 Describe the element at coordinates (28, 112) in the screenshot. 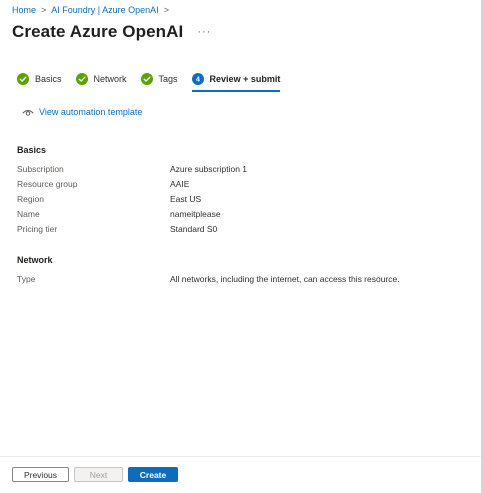

I see `eye-icon` at that location.